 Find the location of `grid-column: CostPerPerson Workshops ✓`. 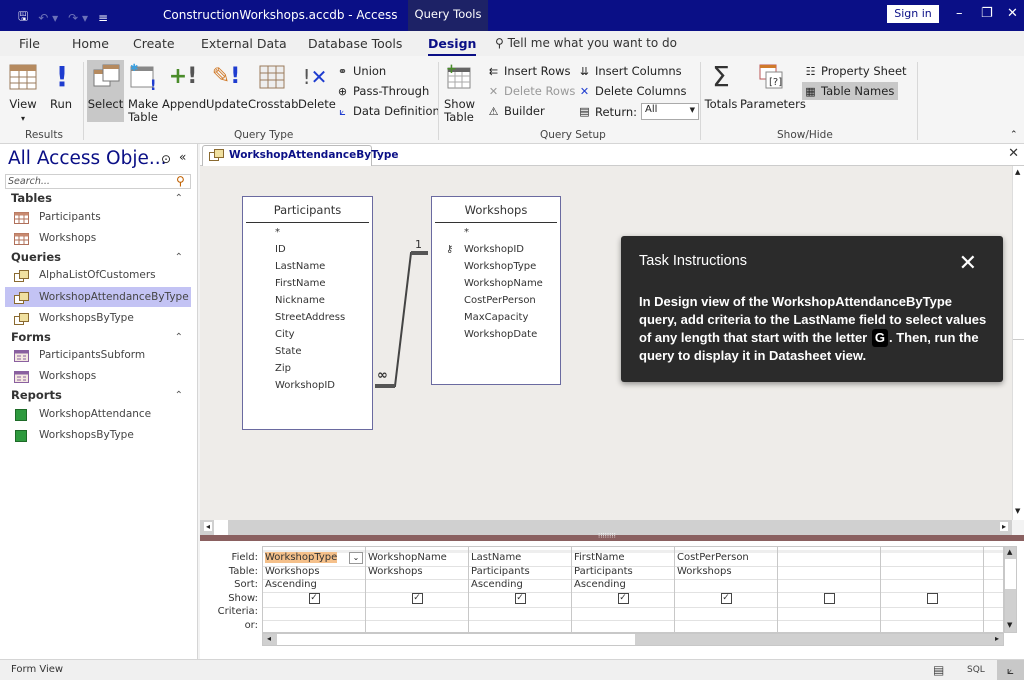

grid-column: CostPerPerson Workshops ✓ is located at coordinates (726, 589).